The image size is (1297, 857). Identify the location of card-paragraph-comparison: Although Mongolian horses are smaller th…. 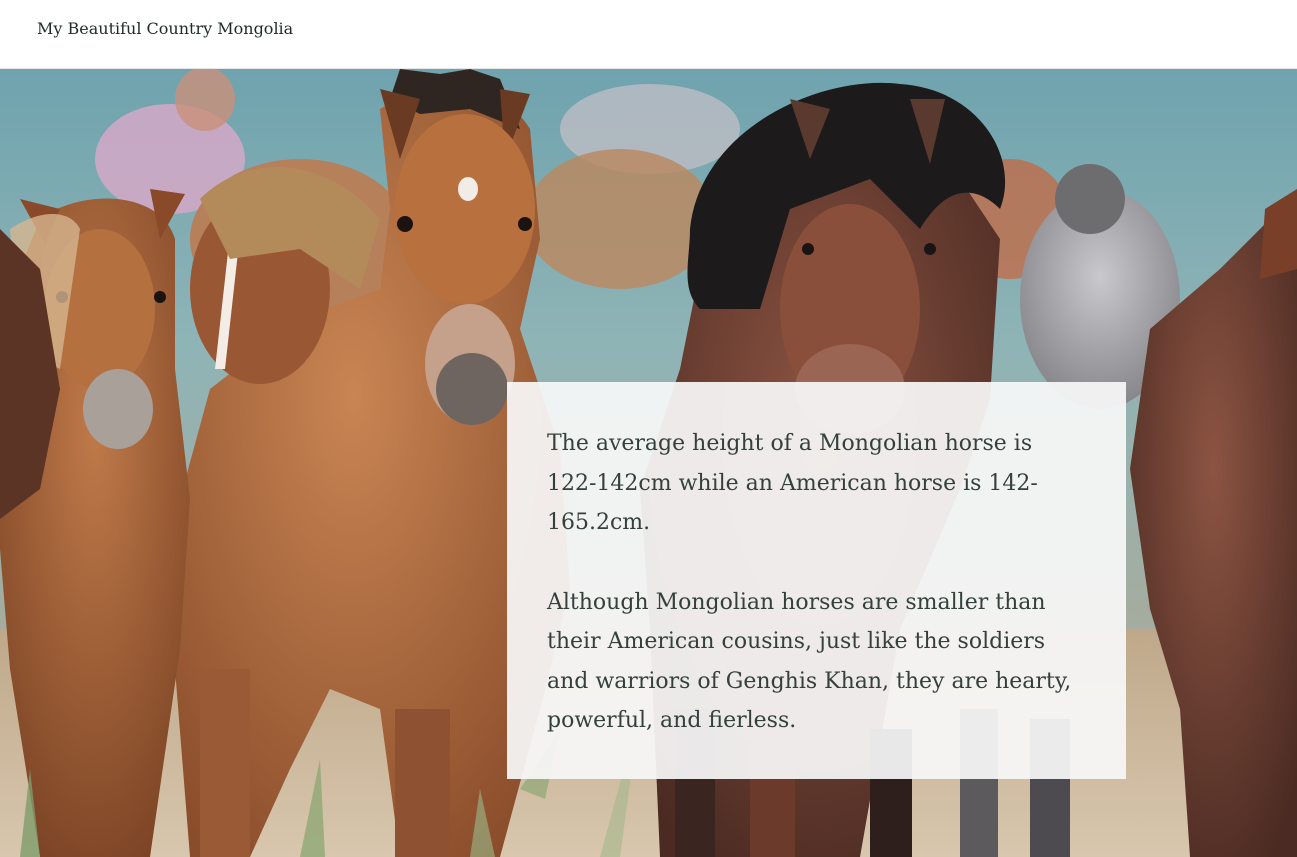
(809, 661).